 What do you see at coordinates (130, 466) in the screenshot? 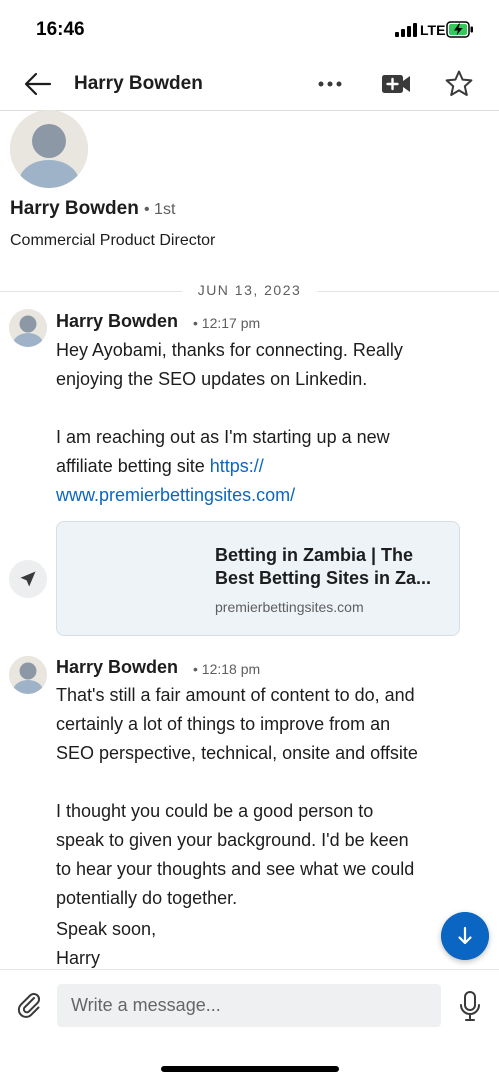
I see `message-line-text: affiliate betting site` at bounding box center [130, 466].